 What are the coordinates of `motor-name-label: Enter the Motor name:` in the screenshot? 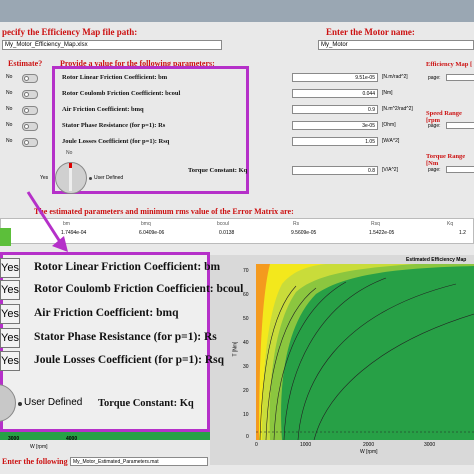 It's located at (370, 32).